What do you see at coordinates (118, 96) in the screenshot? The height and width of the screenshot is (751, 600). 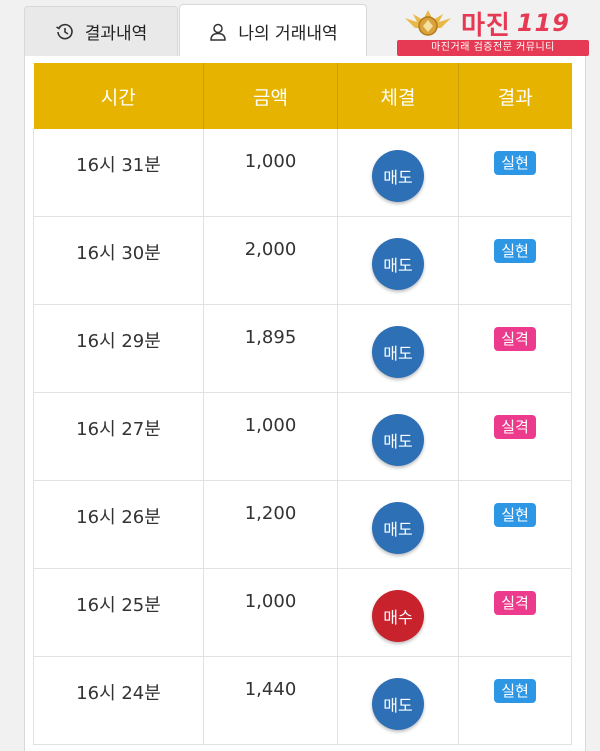 I see `column-header-time: 시간` at bounding box center [118, 96].